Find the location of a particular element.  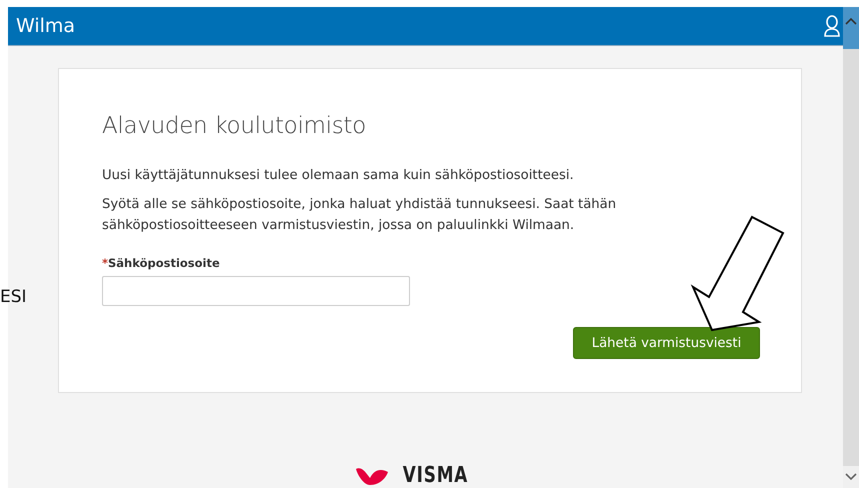

send-button: Lähetä varmistusviesti is located at coordinates (666, 343).